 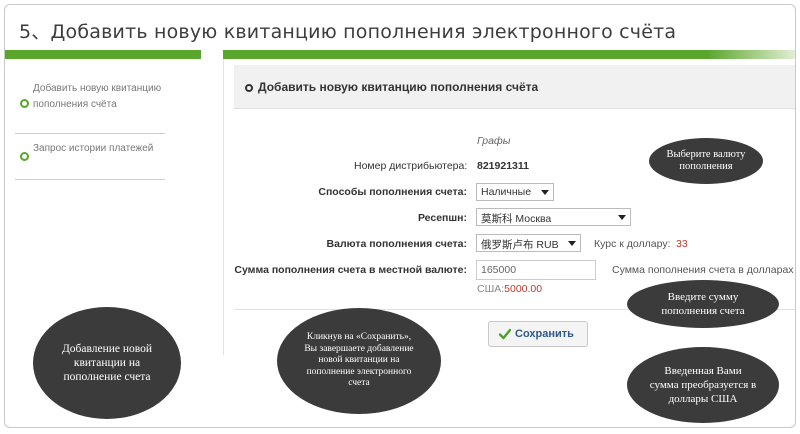 I want to click on usd-prefix: США:, so click(x=491, y=289).